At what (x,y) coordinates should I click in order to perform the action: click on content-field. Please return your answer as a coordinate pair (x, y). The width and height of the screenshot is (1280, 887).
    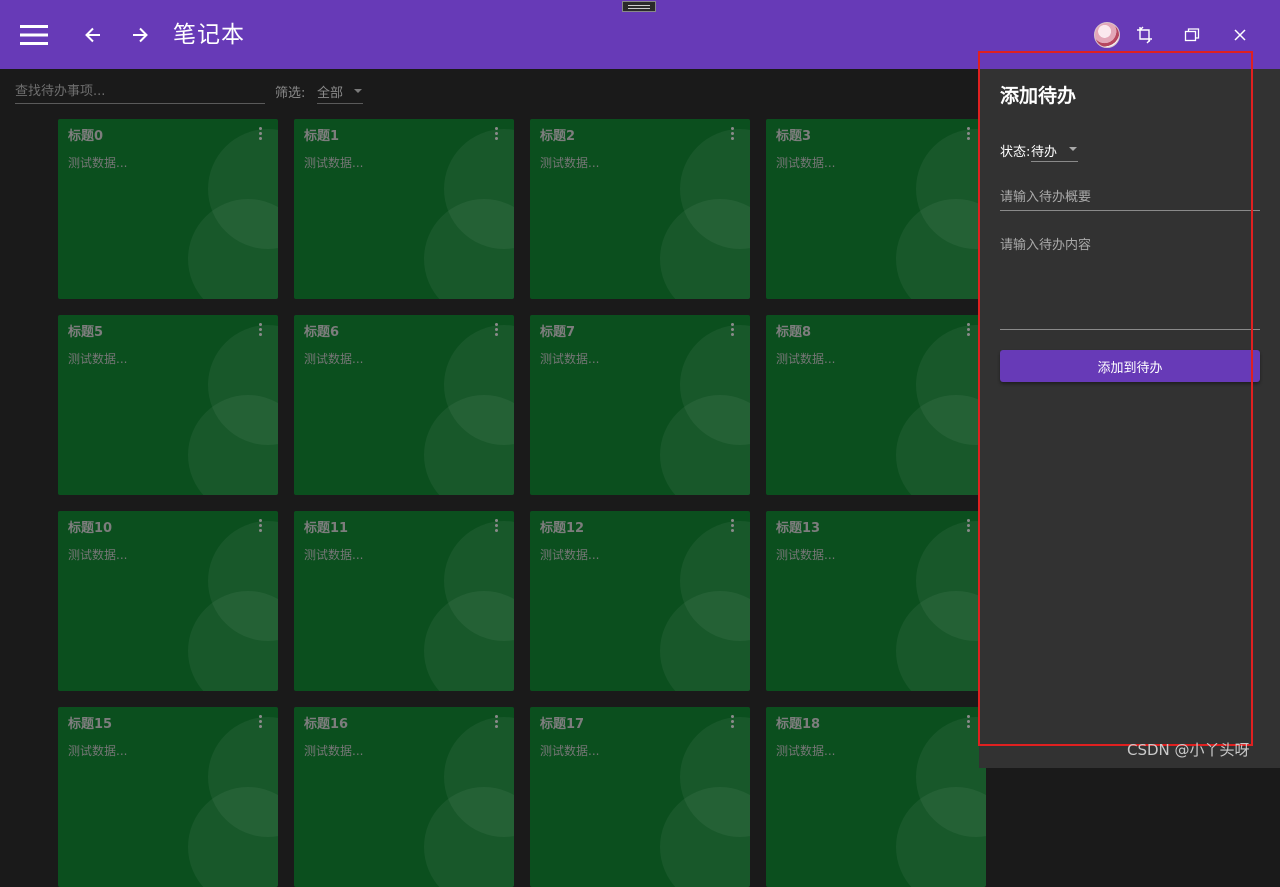
    Looking at the image, I should click on (1130, 282).